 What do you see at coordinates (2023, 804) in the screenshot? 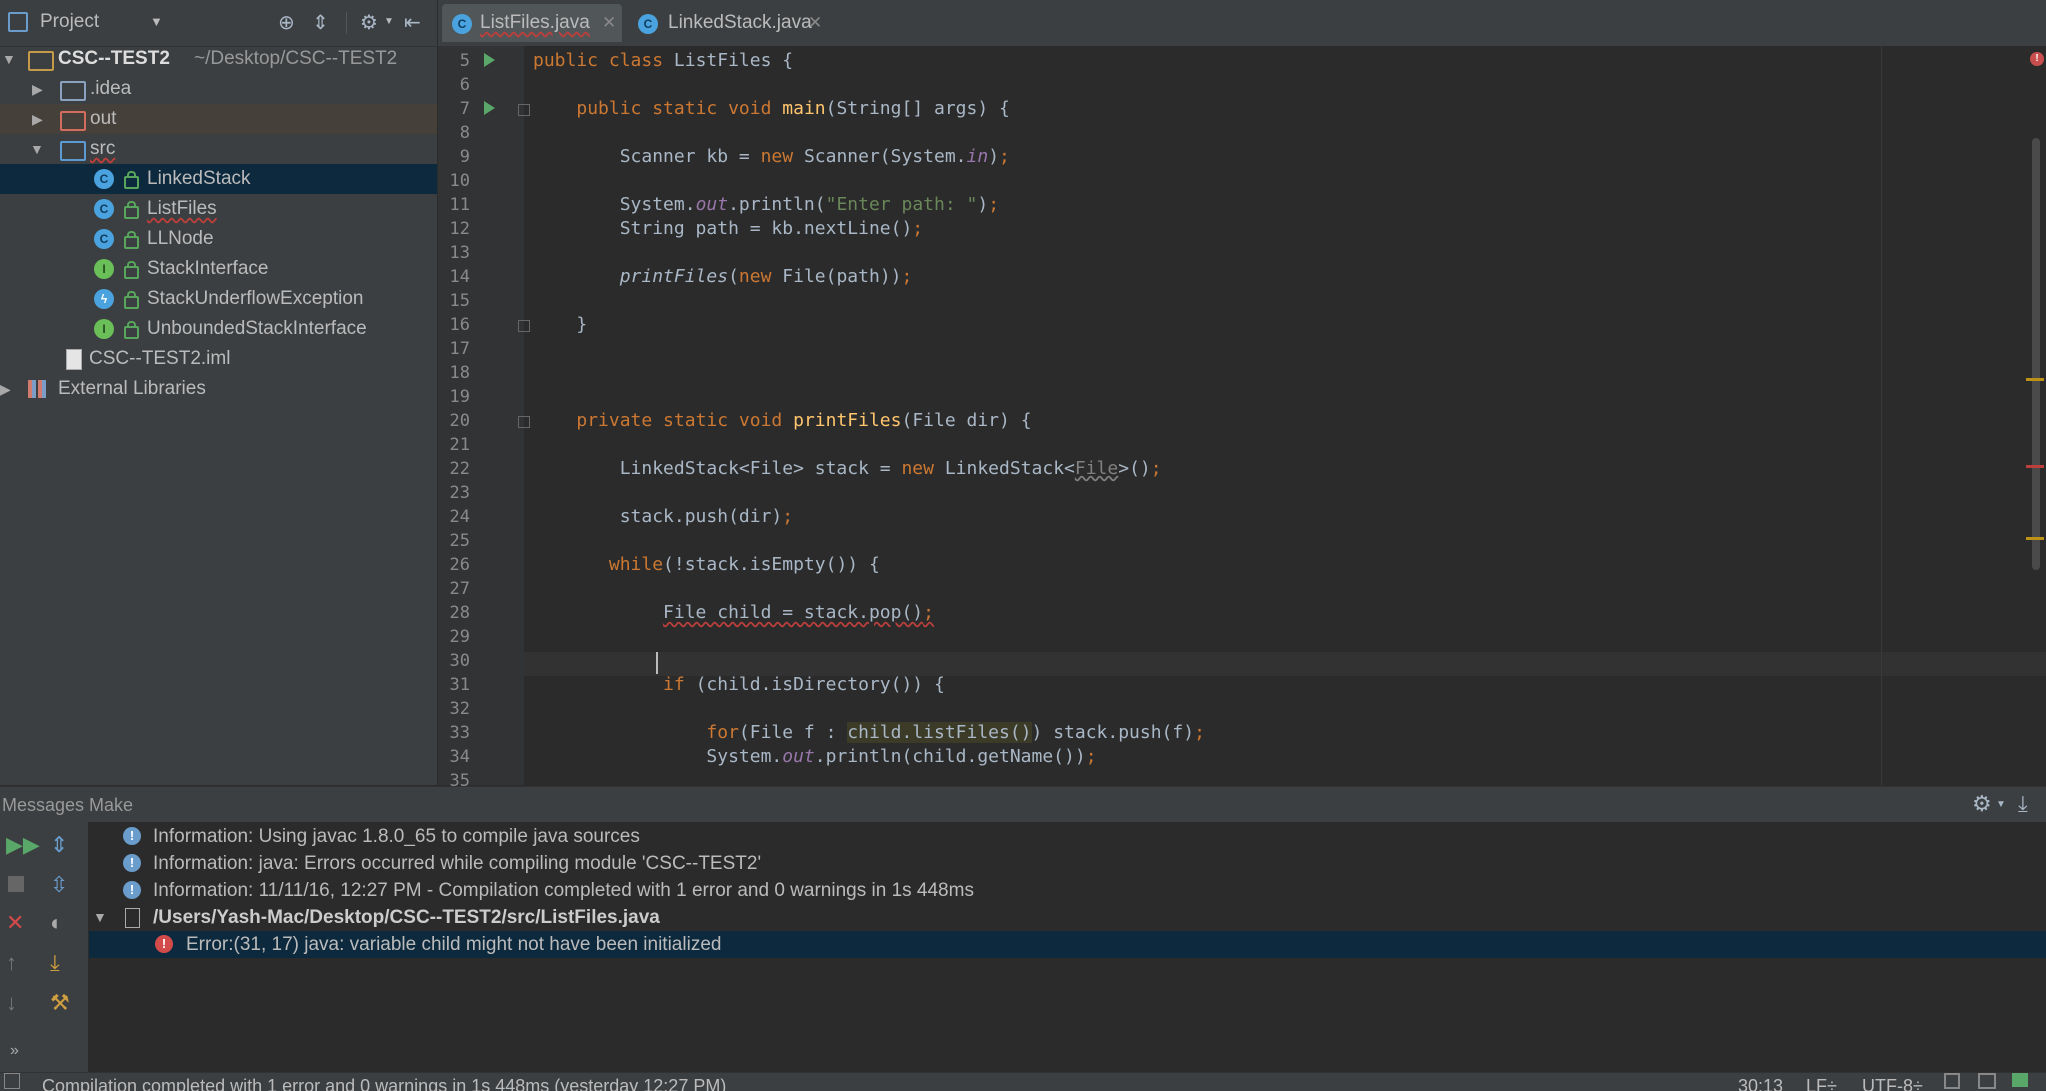
I see `hide-panel-icon: ⤓` at bounding box center [2023, 804].